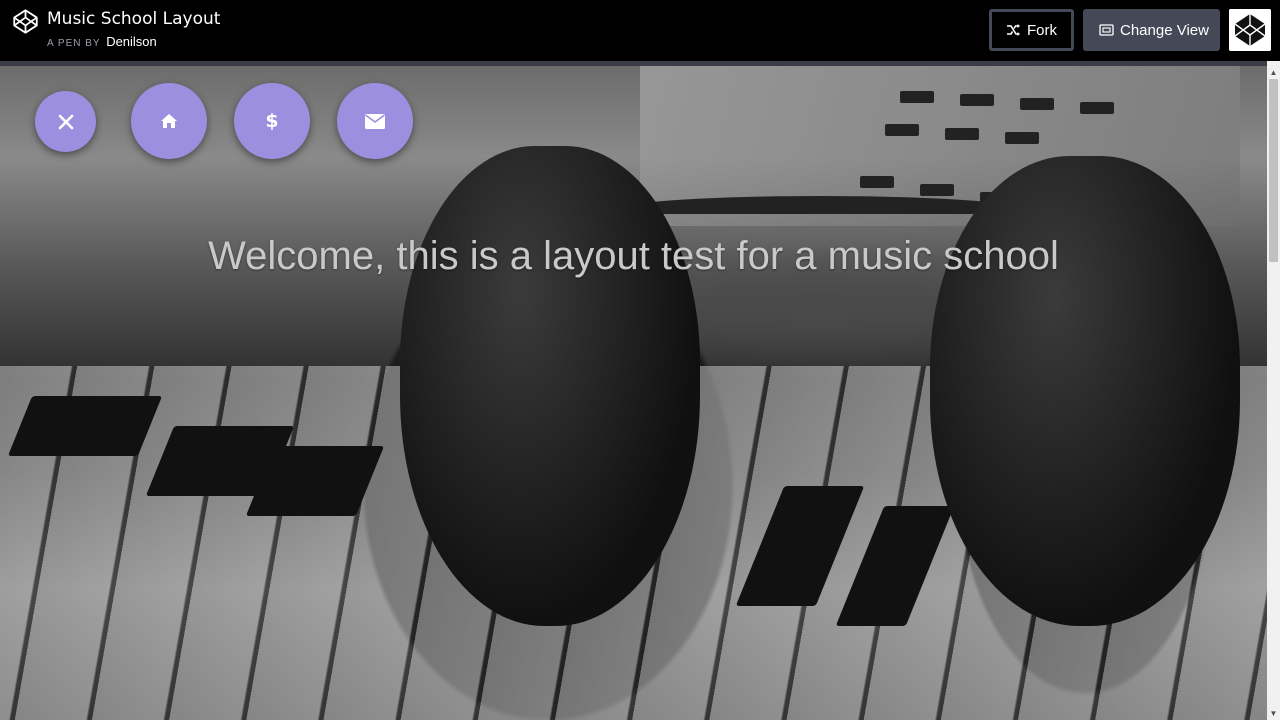  I want to click on dollar-icon: $, so click(272, 120).